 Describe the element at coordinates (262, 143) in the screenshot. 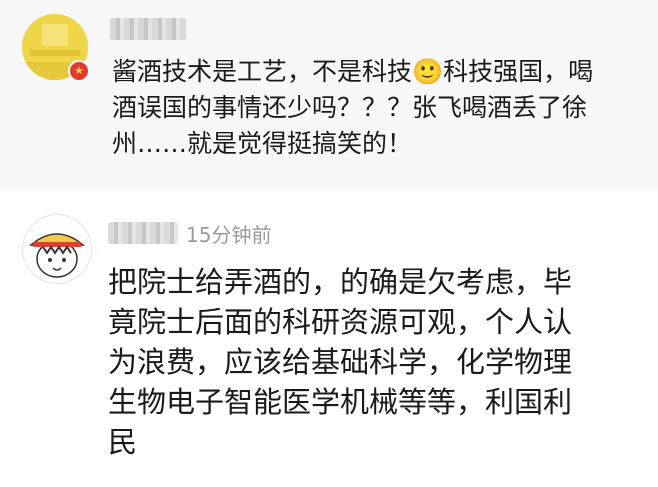

I see `comment-text-line: 州……就是觉得挺搞笑的！` at that location.